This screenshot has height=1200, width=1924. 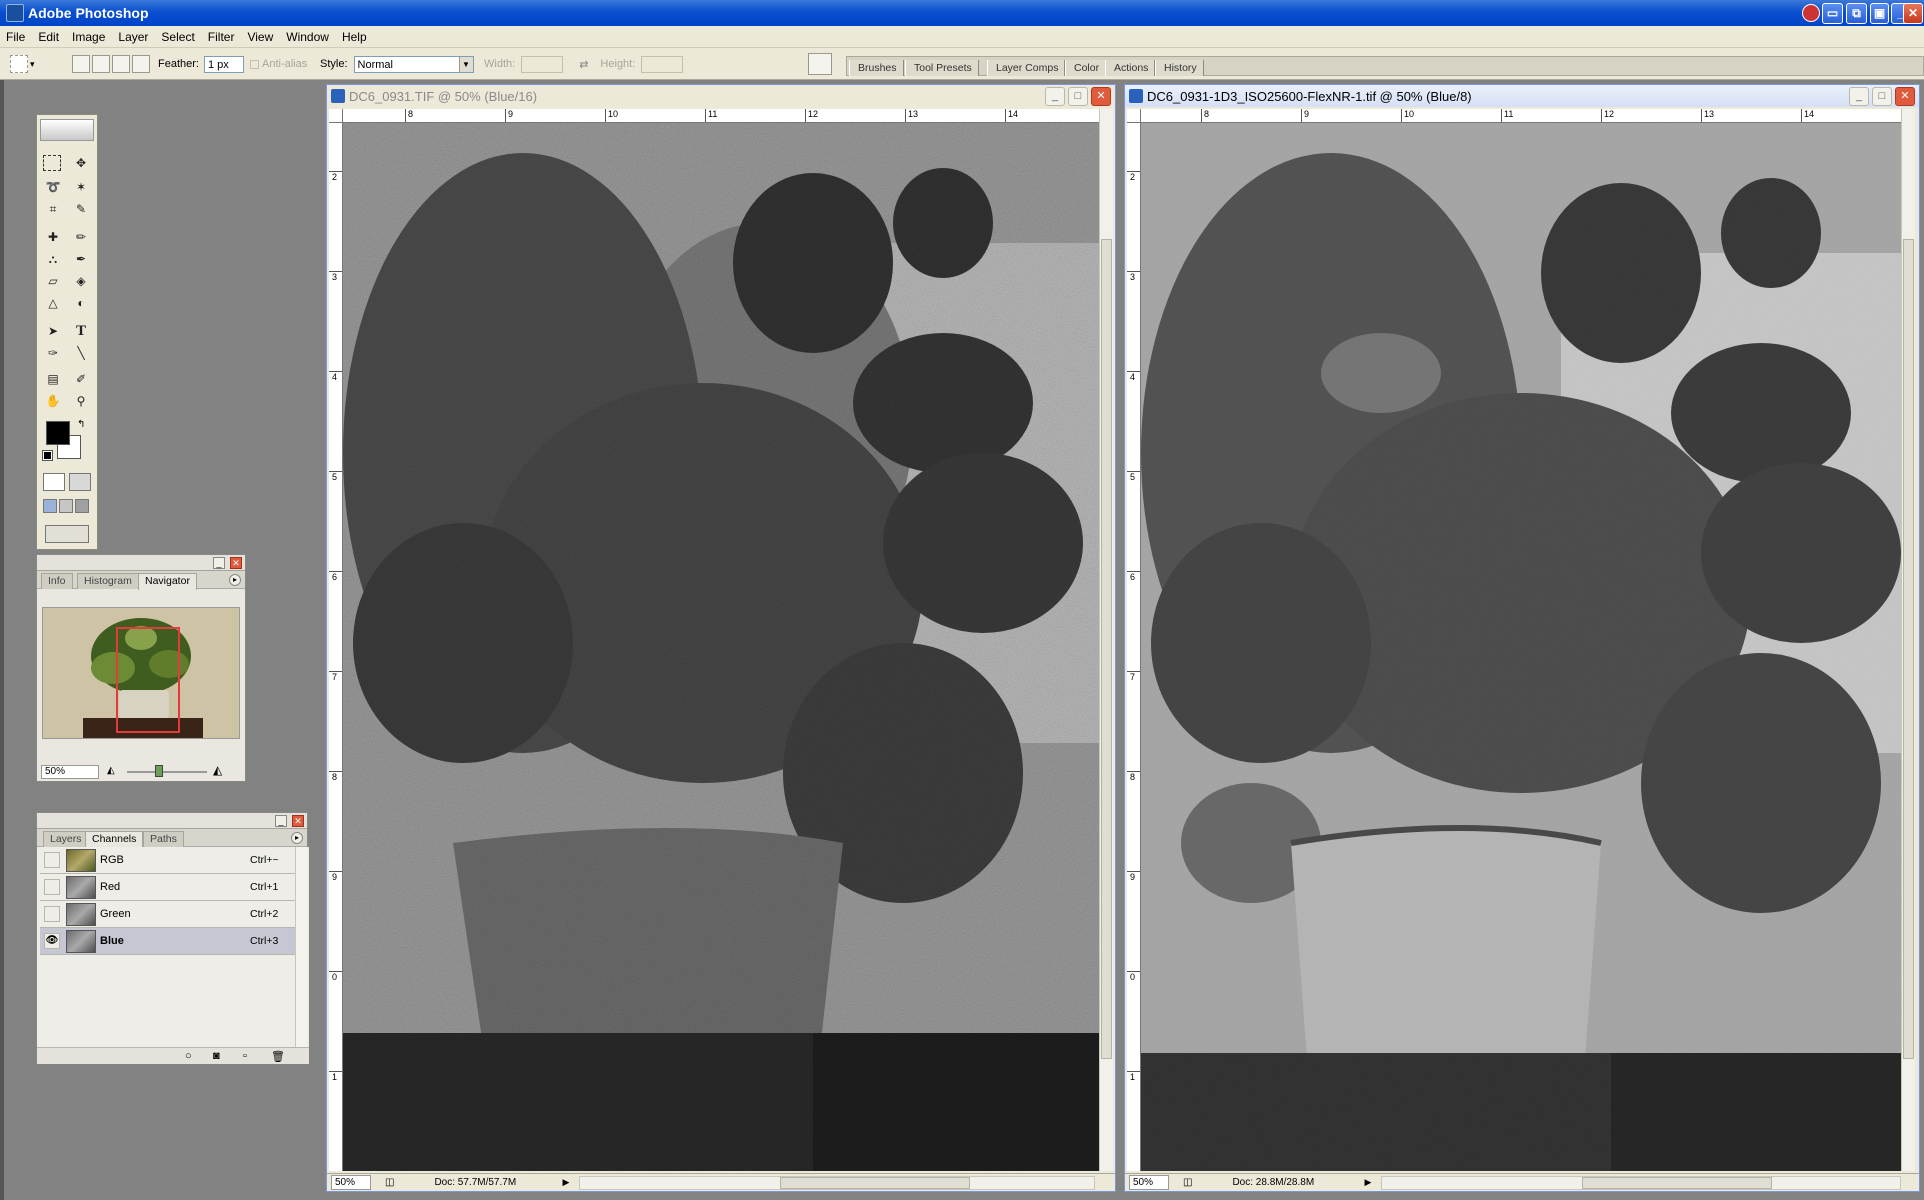 I want to click on jump-to-imageready-icon, so click(x=67, y=534).